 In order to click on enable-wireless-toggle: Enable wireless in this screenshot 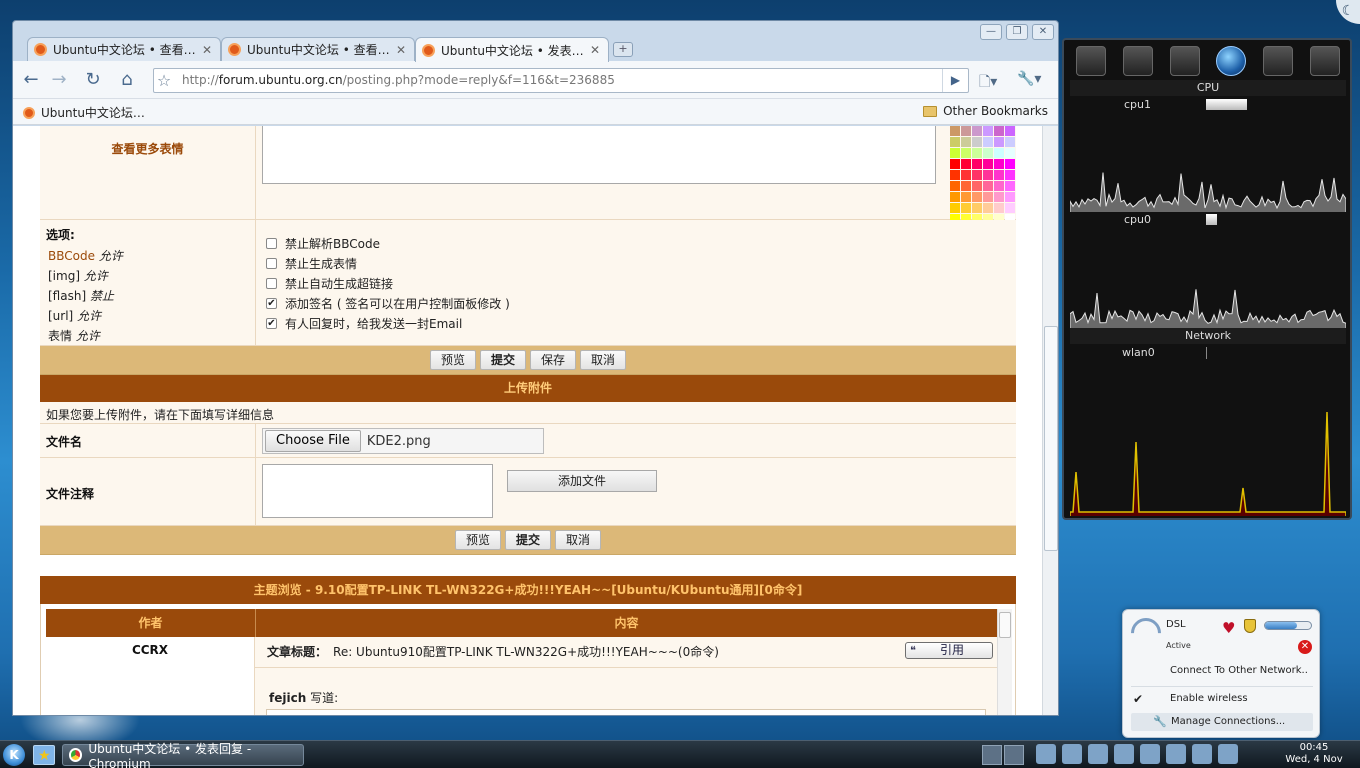, I will do `click(1209, 698)`.